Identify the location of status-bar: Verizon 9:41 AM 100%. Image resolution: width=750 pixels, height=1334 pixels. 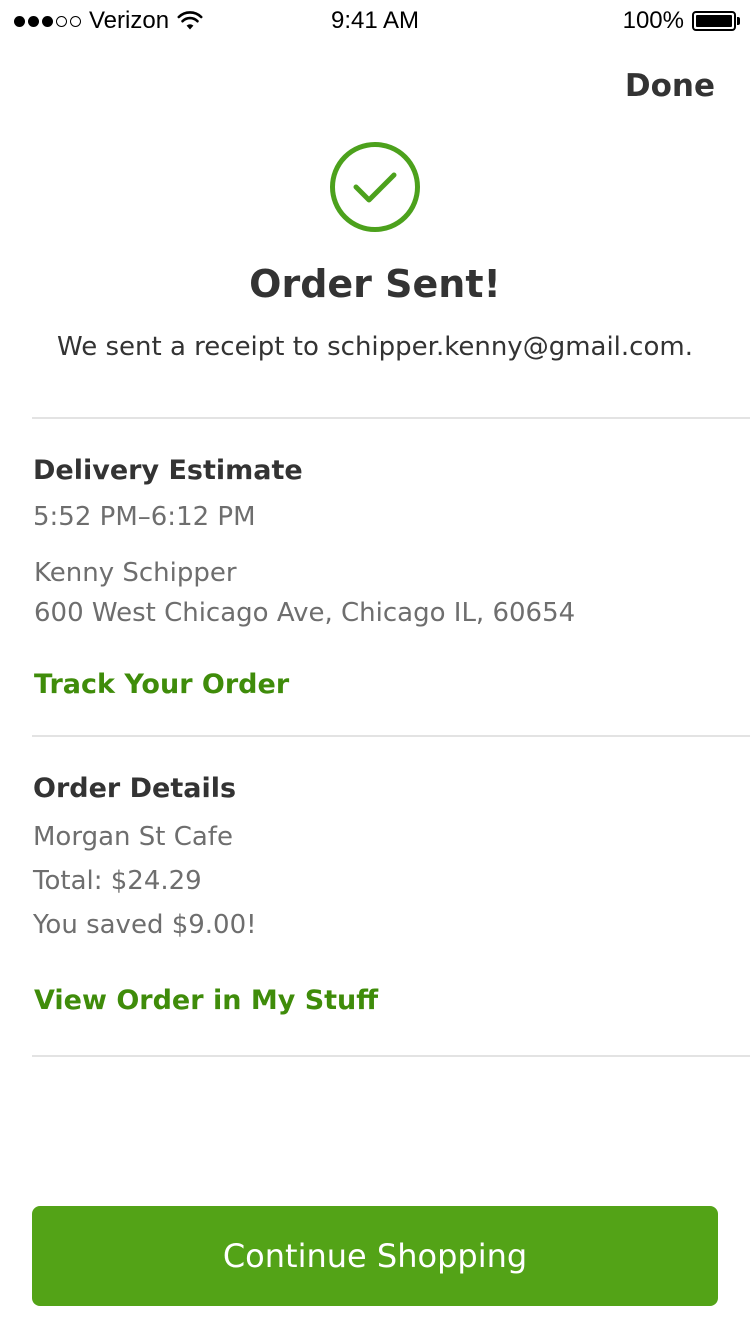
(375, 20).